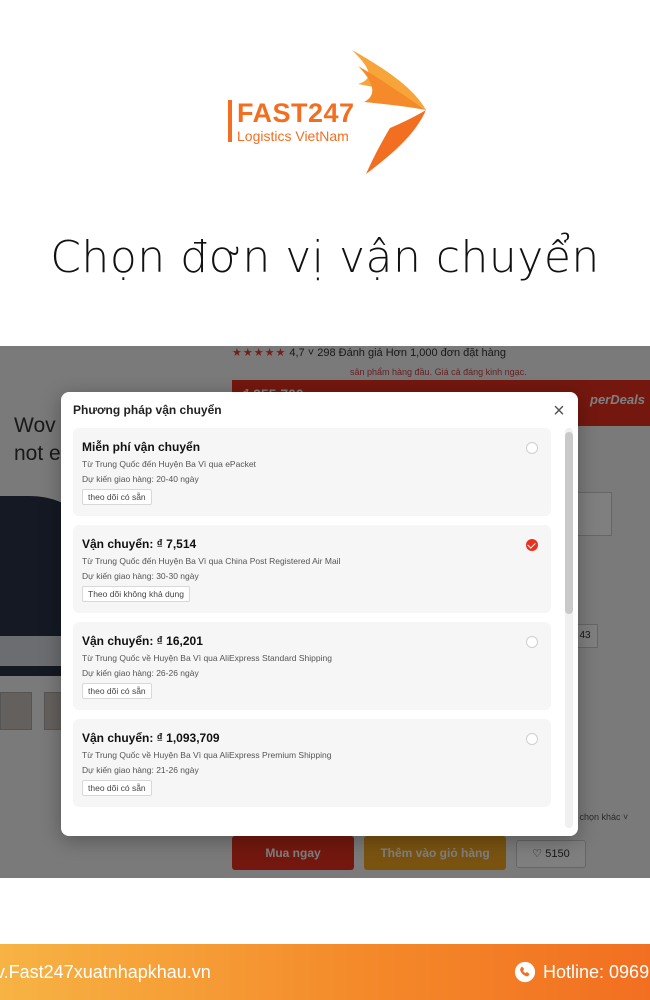  What do you see at coordinates (596, 972) in the screenshot?
I see `hotline-text: Hotline: 0969` at bounding box center [596, 972].